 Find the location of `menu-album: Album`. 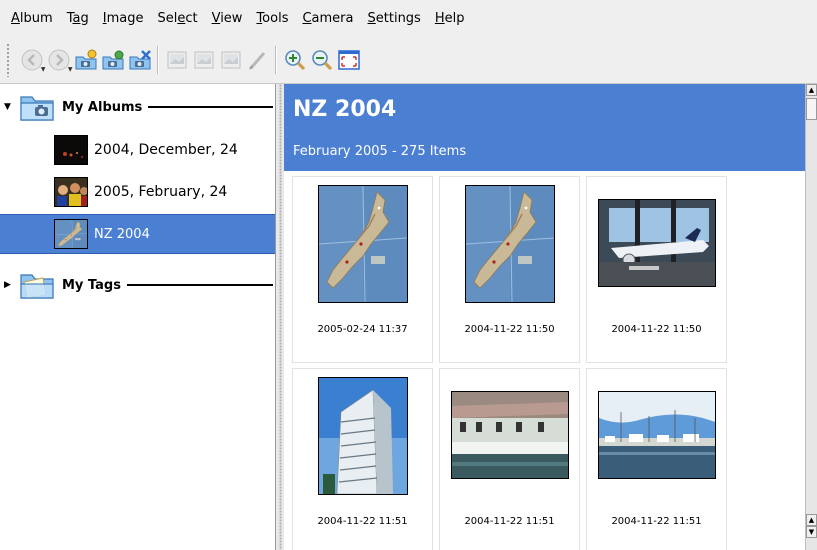

menu-album: Album is located at coordinates (32, 18).